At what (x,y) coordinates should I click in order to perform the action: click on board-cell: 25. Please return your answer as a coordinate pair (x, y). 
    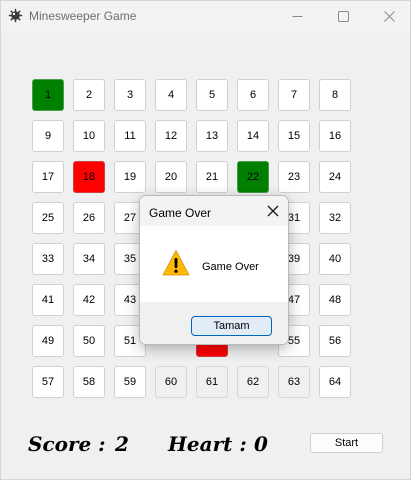
    Looking at the image, I should click on (48, 218).